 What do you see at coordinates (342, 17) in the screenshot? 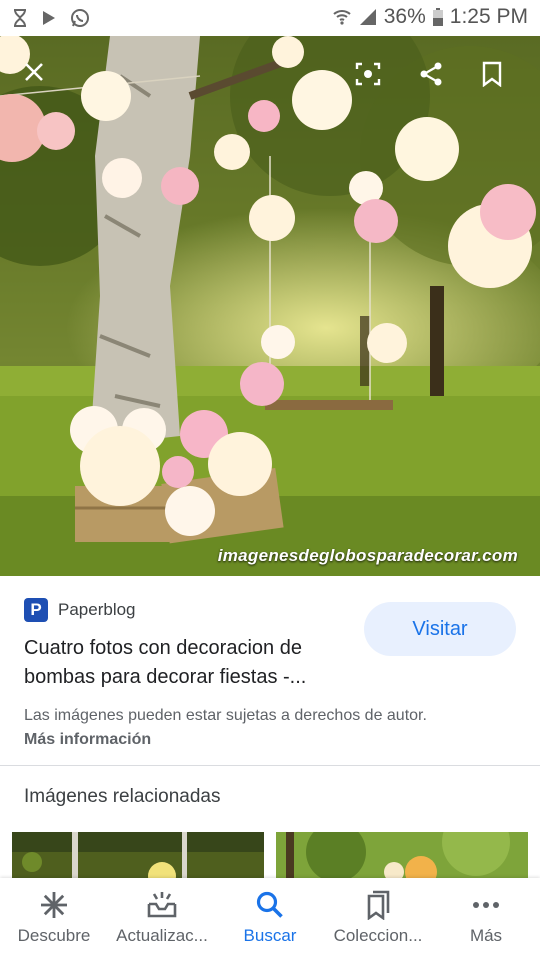
I see `wifi-icon` at bounding box center [342, 17].